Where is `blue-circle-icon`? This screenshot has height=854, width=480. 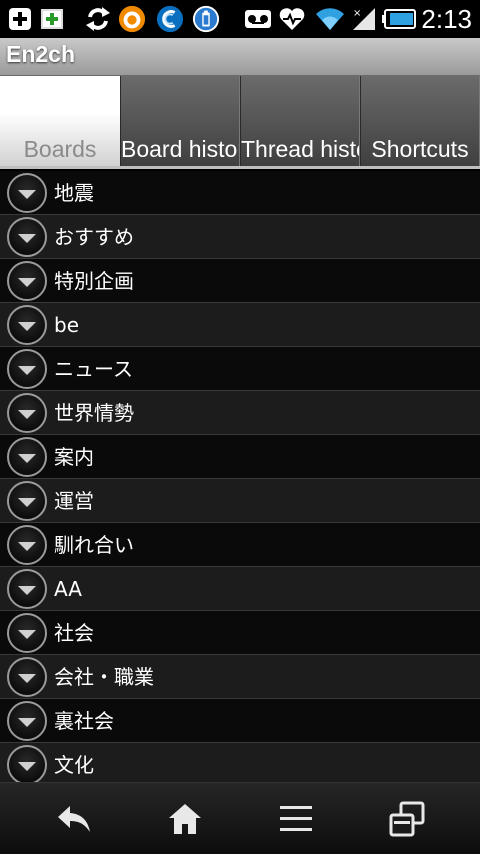
blue-circle-icon is located at coordinates (170, 19).